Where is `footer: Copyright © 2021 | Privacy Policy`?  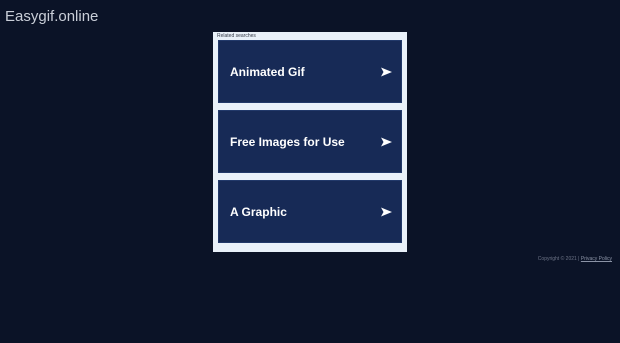
footer: Copyright © 2021 | Privacy Policy is located at coordinates (575, 259).